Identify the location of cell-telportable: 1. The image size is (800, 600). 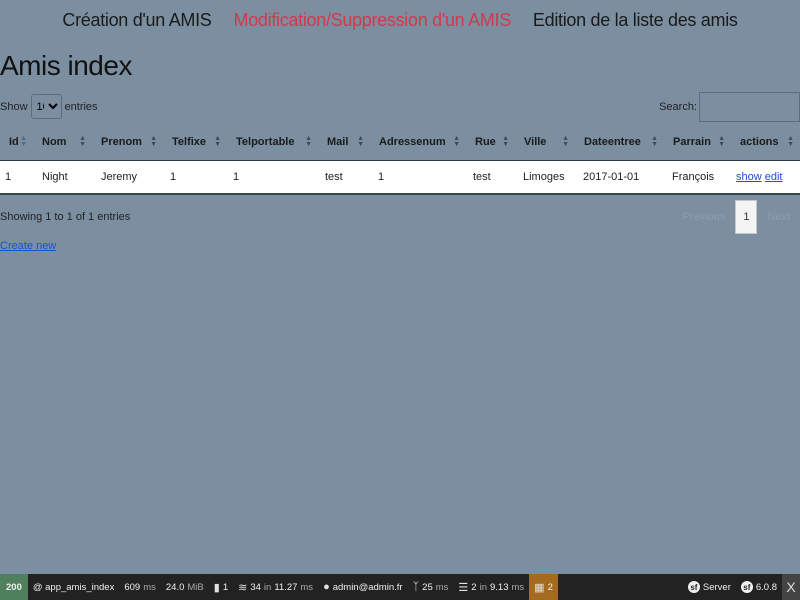
(272, 177).